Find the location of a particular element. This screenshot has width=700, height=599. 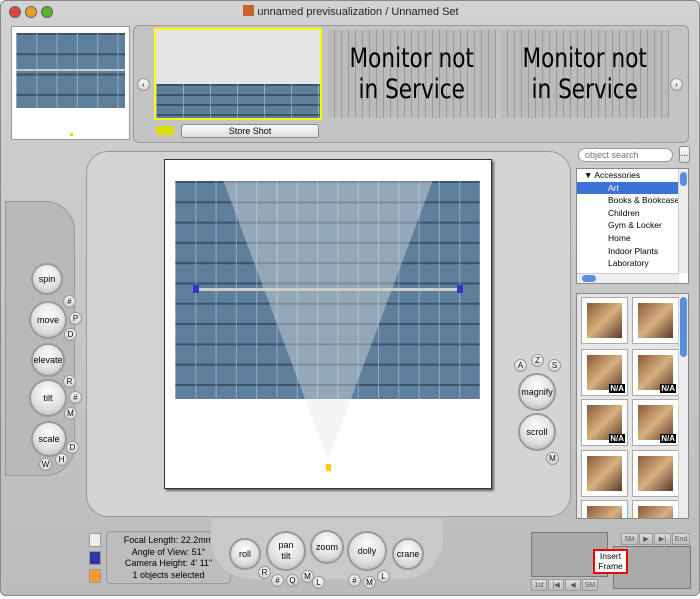

list-item: Books & Bookcases is located at coordinates (632, 200).